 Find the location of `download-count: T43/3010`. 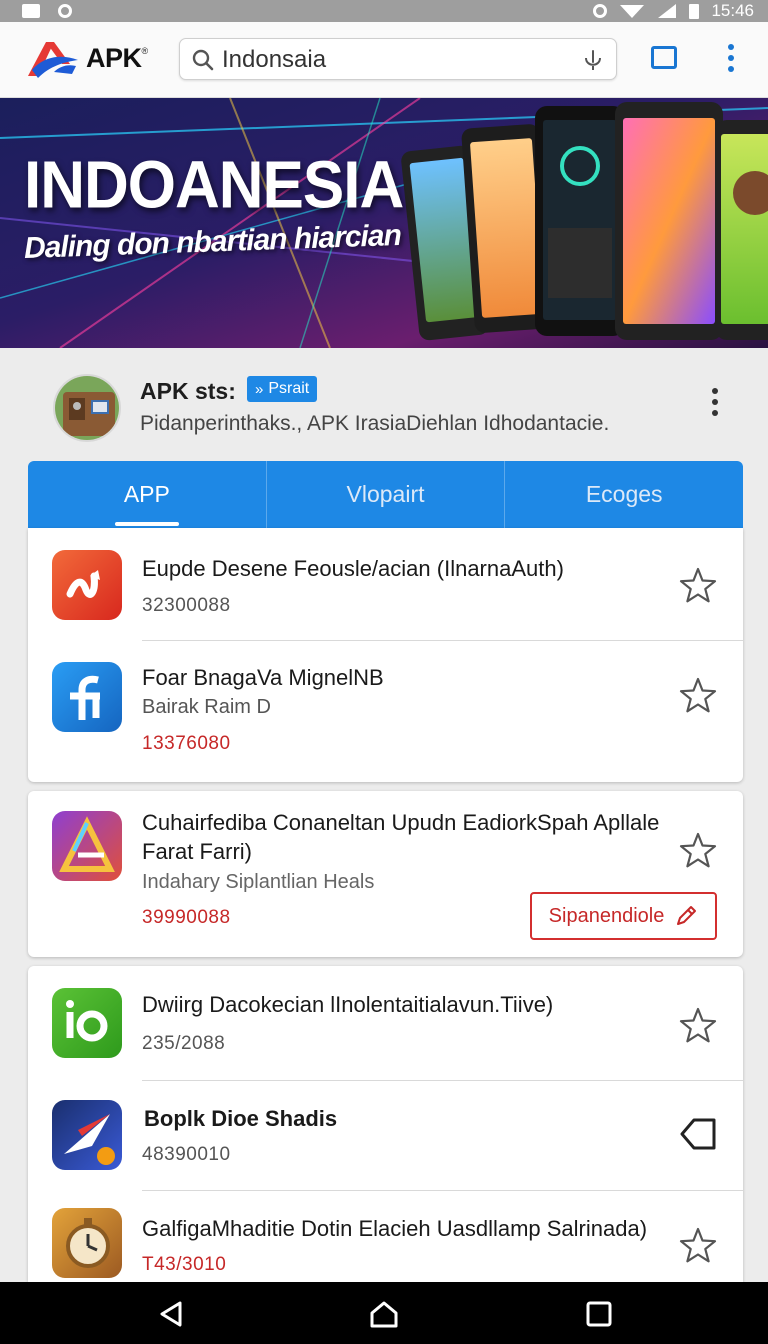

download-count: T43/3010 is located at coordinates (184, 1264).